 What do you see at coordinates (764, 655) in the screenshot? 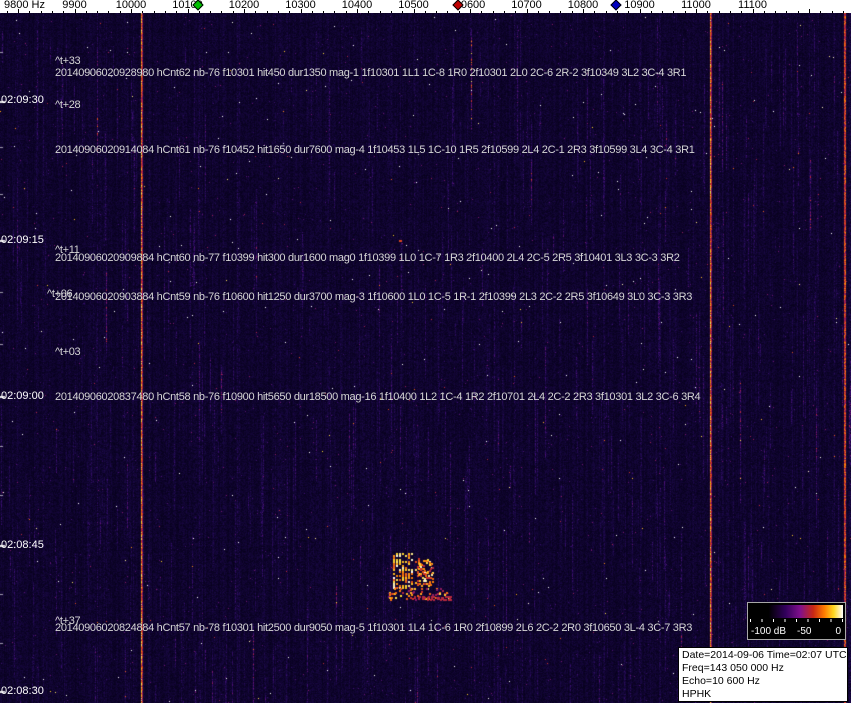
I see `info-date-time: Date=2014-09-06 Time=02:07 UTC` at bounding box center [764, 655].